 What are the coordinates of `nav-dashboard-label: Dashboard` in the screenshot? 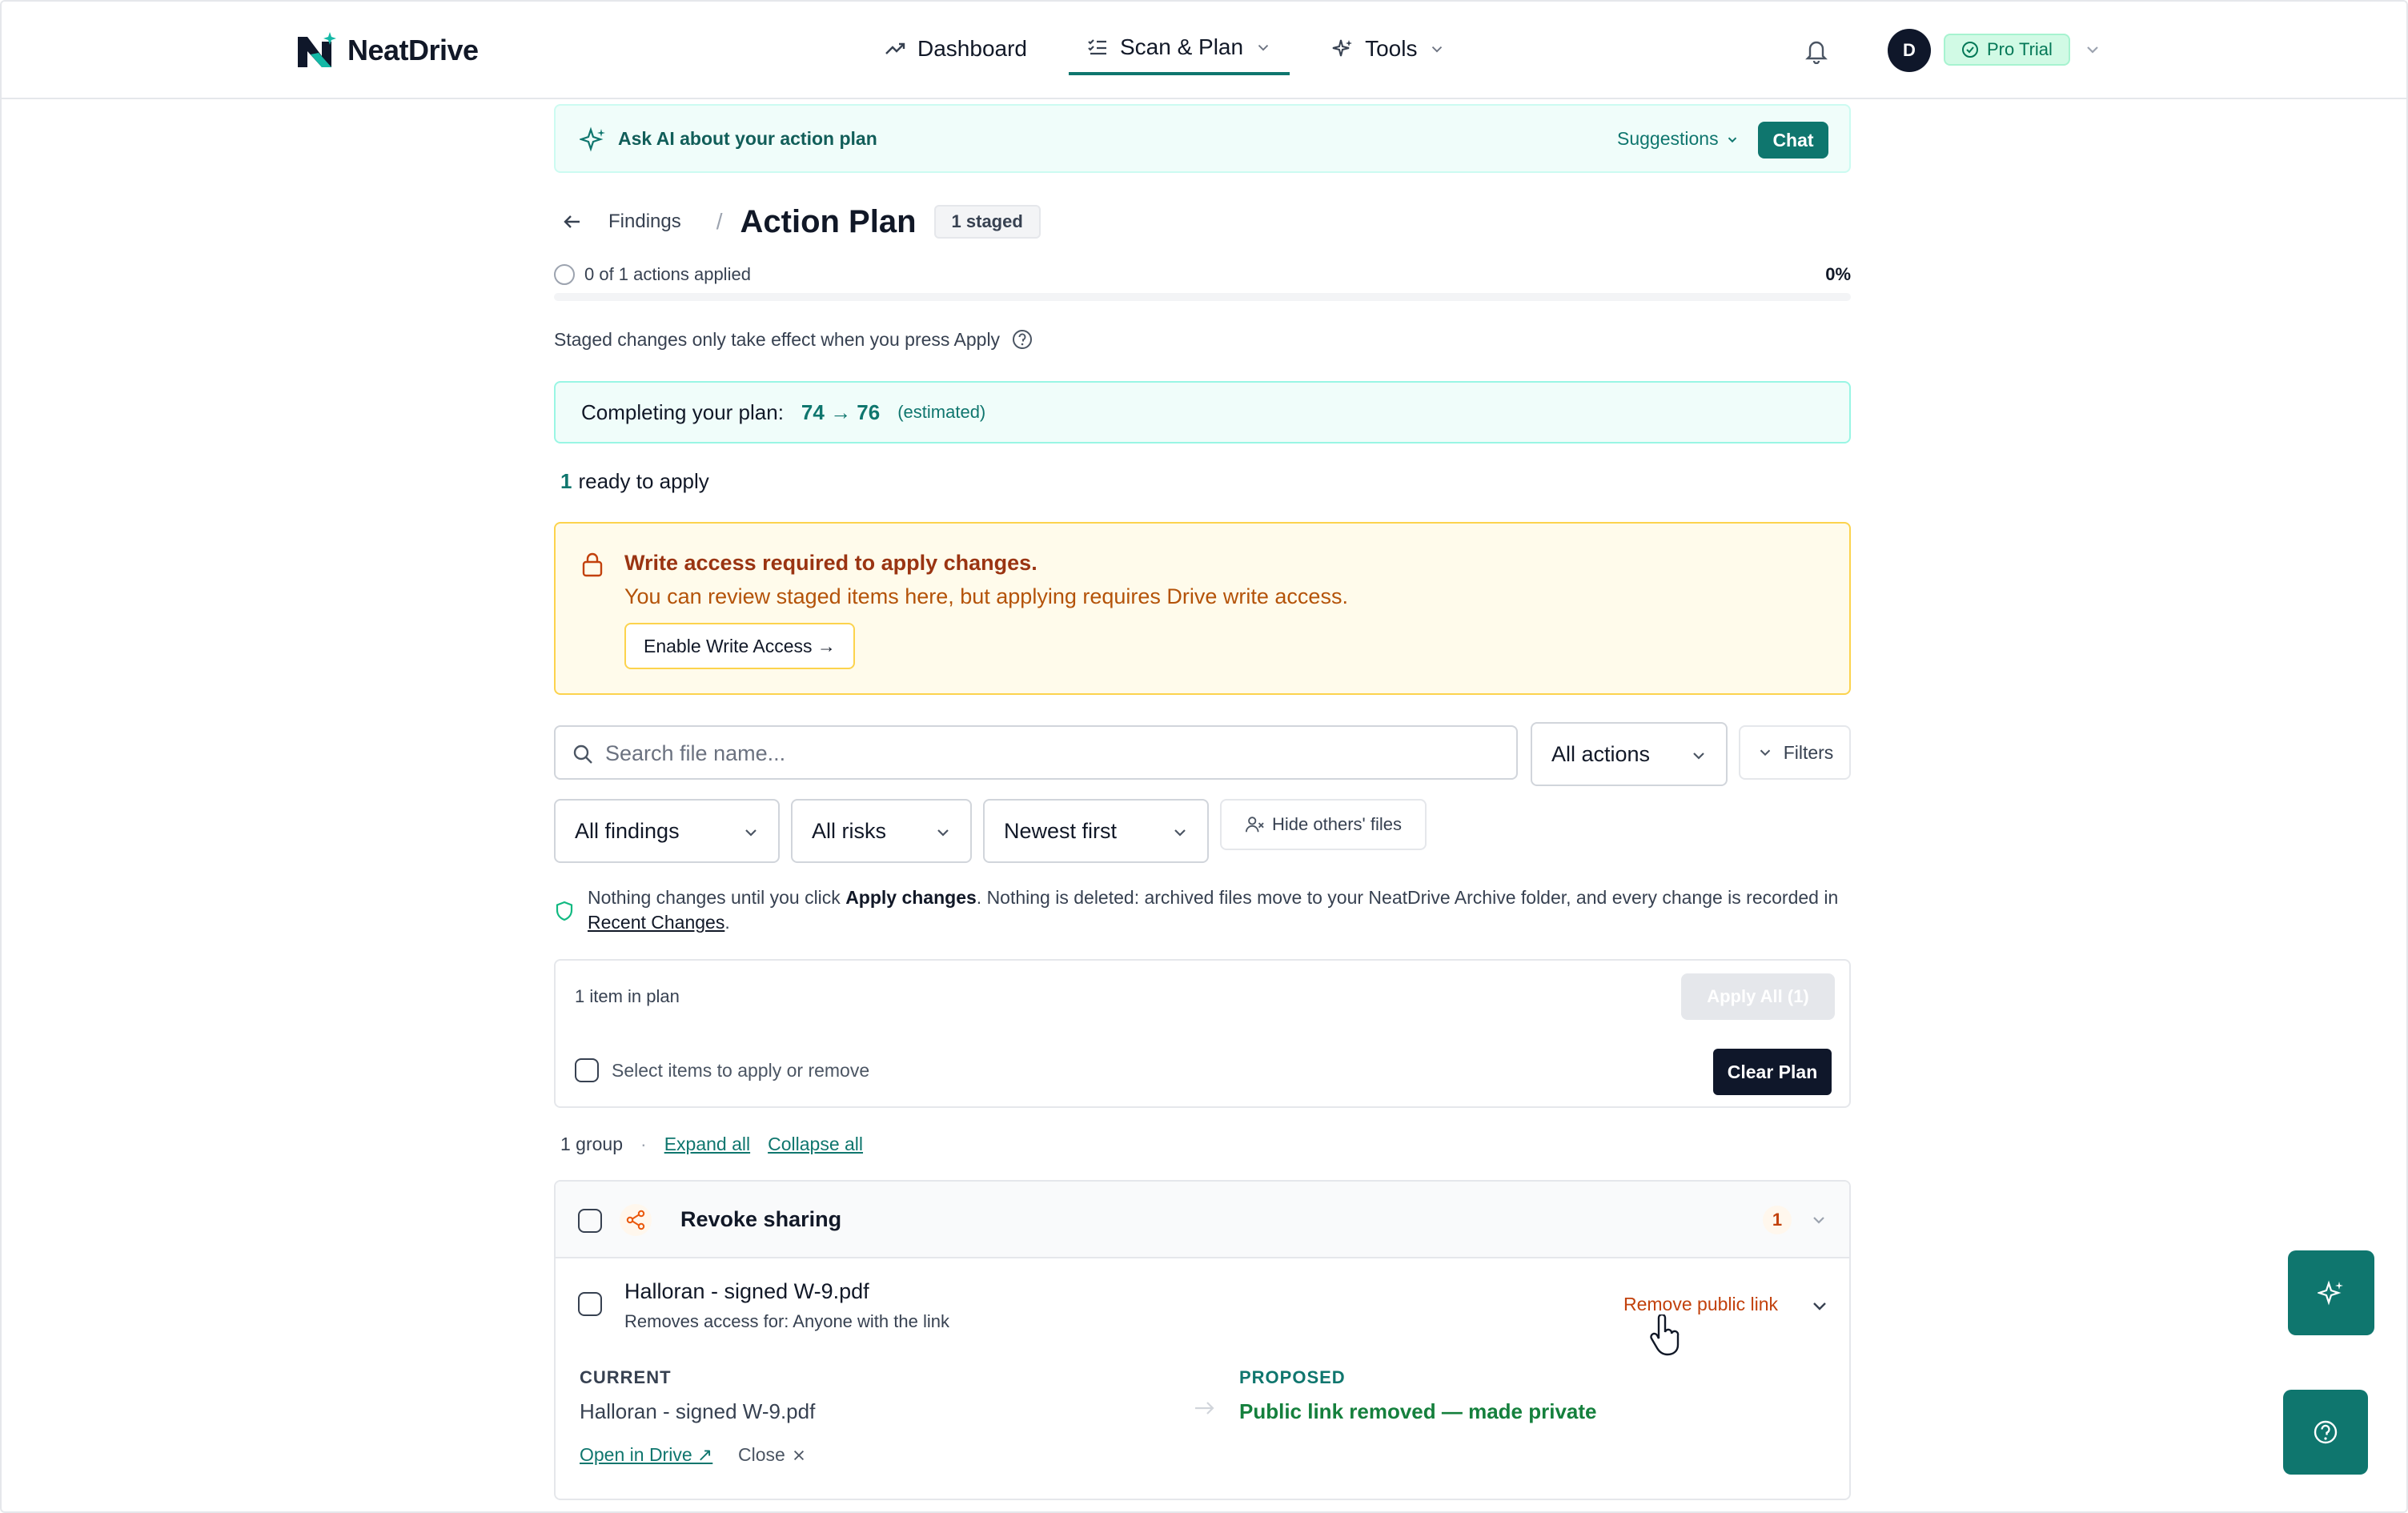 It's located at (972, 48).